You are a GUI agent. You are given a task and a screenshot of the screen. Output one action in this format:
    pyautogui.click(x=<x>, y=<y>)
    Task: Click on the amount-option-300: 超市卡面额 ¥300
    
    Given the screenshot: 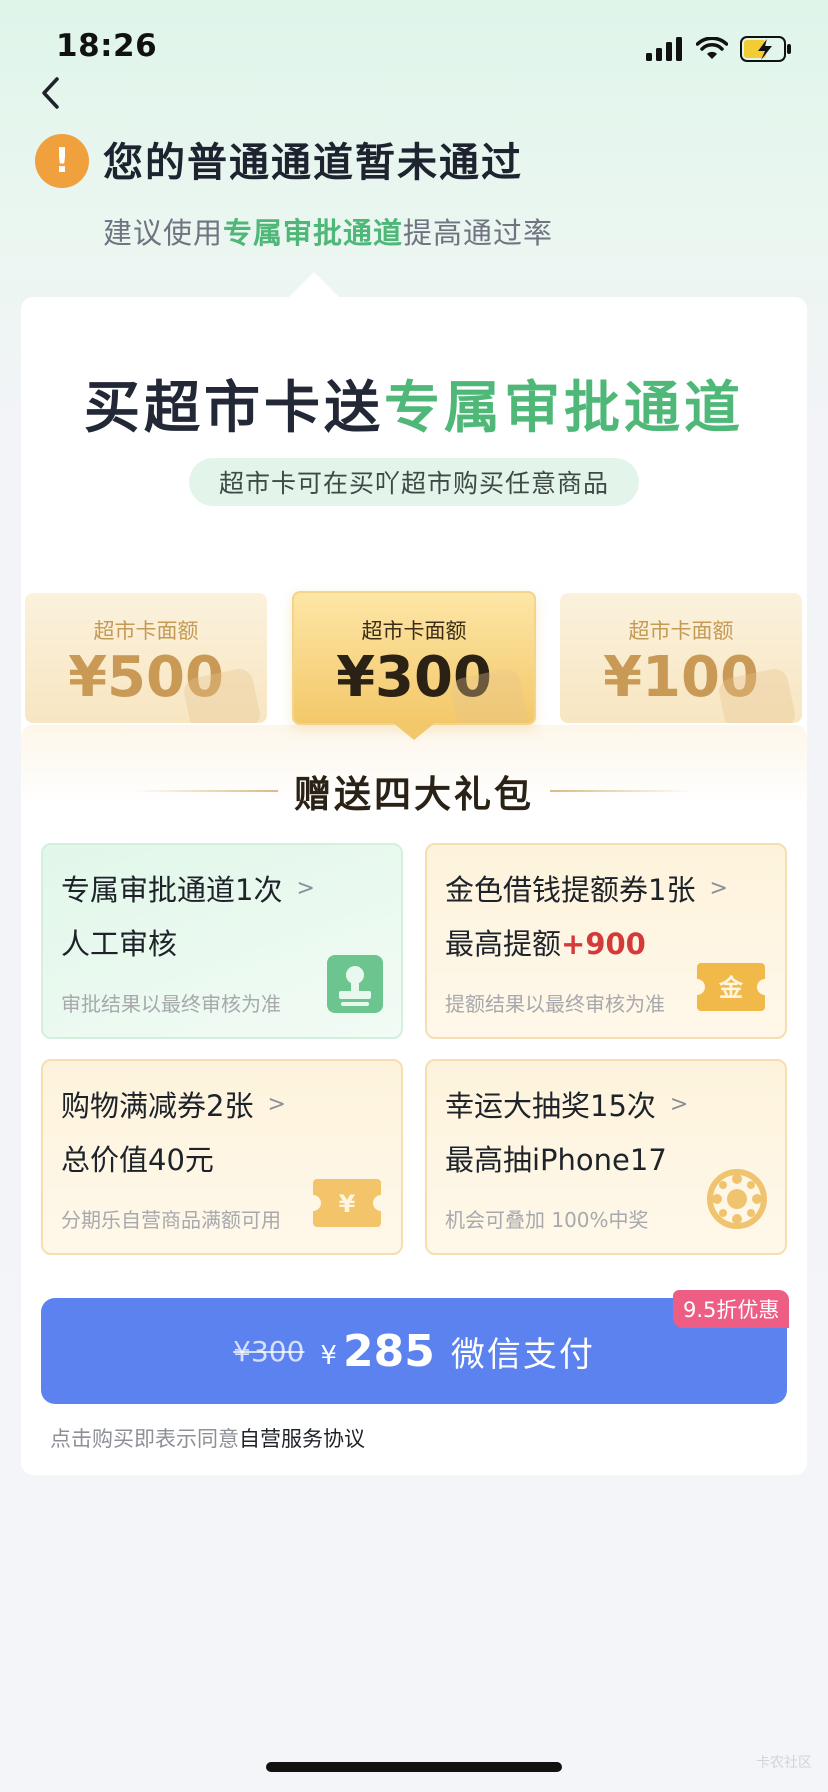 What is the action you would take?
    pyautogui.click(x=414, y=658)
    